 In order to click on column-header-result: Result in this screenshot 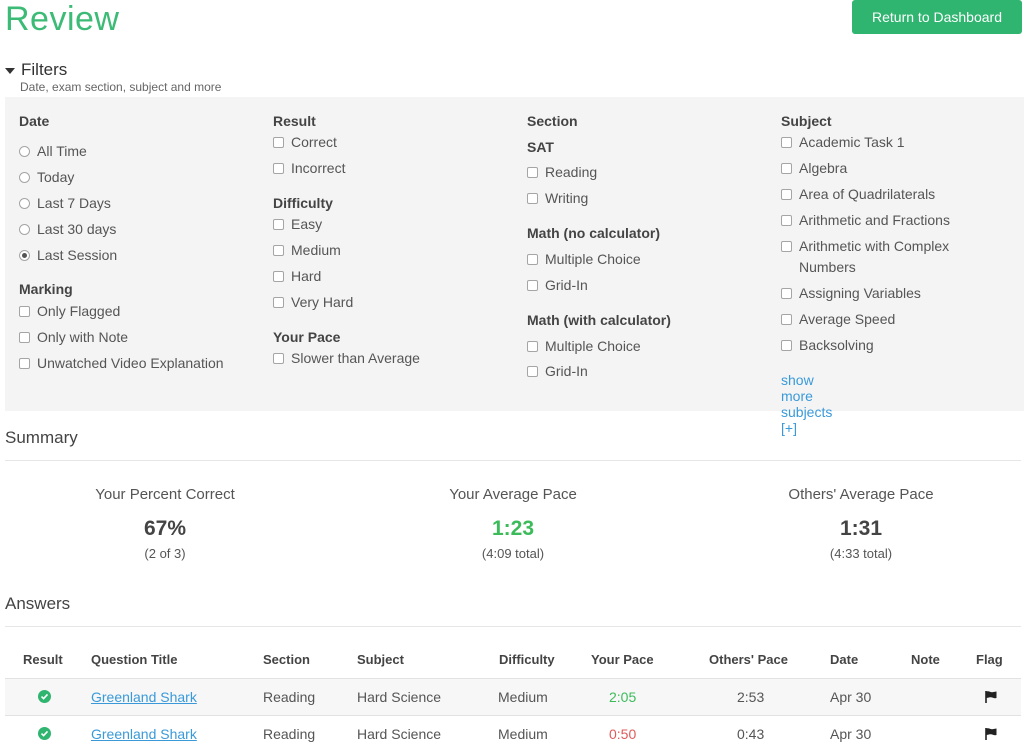, I will do `click(43, 659)`.